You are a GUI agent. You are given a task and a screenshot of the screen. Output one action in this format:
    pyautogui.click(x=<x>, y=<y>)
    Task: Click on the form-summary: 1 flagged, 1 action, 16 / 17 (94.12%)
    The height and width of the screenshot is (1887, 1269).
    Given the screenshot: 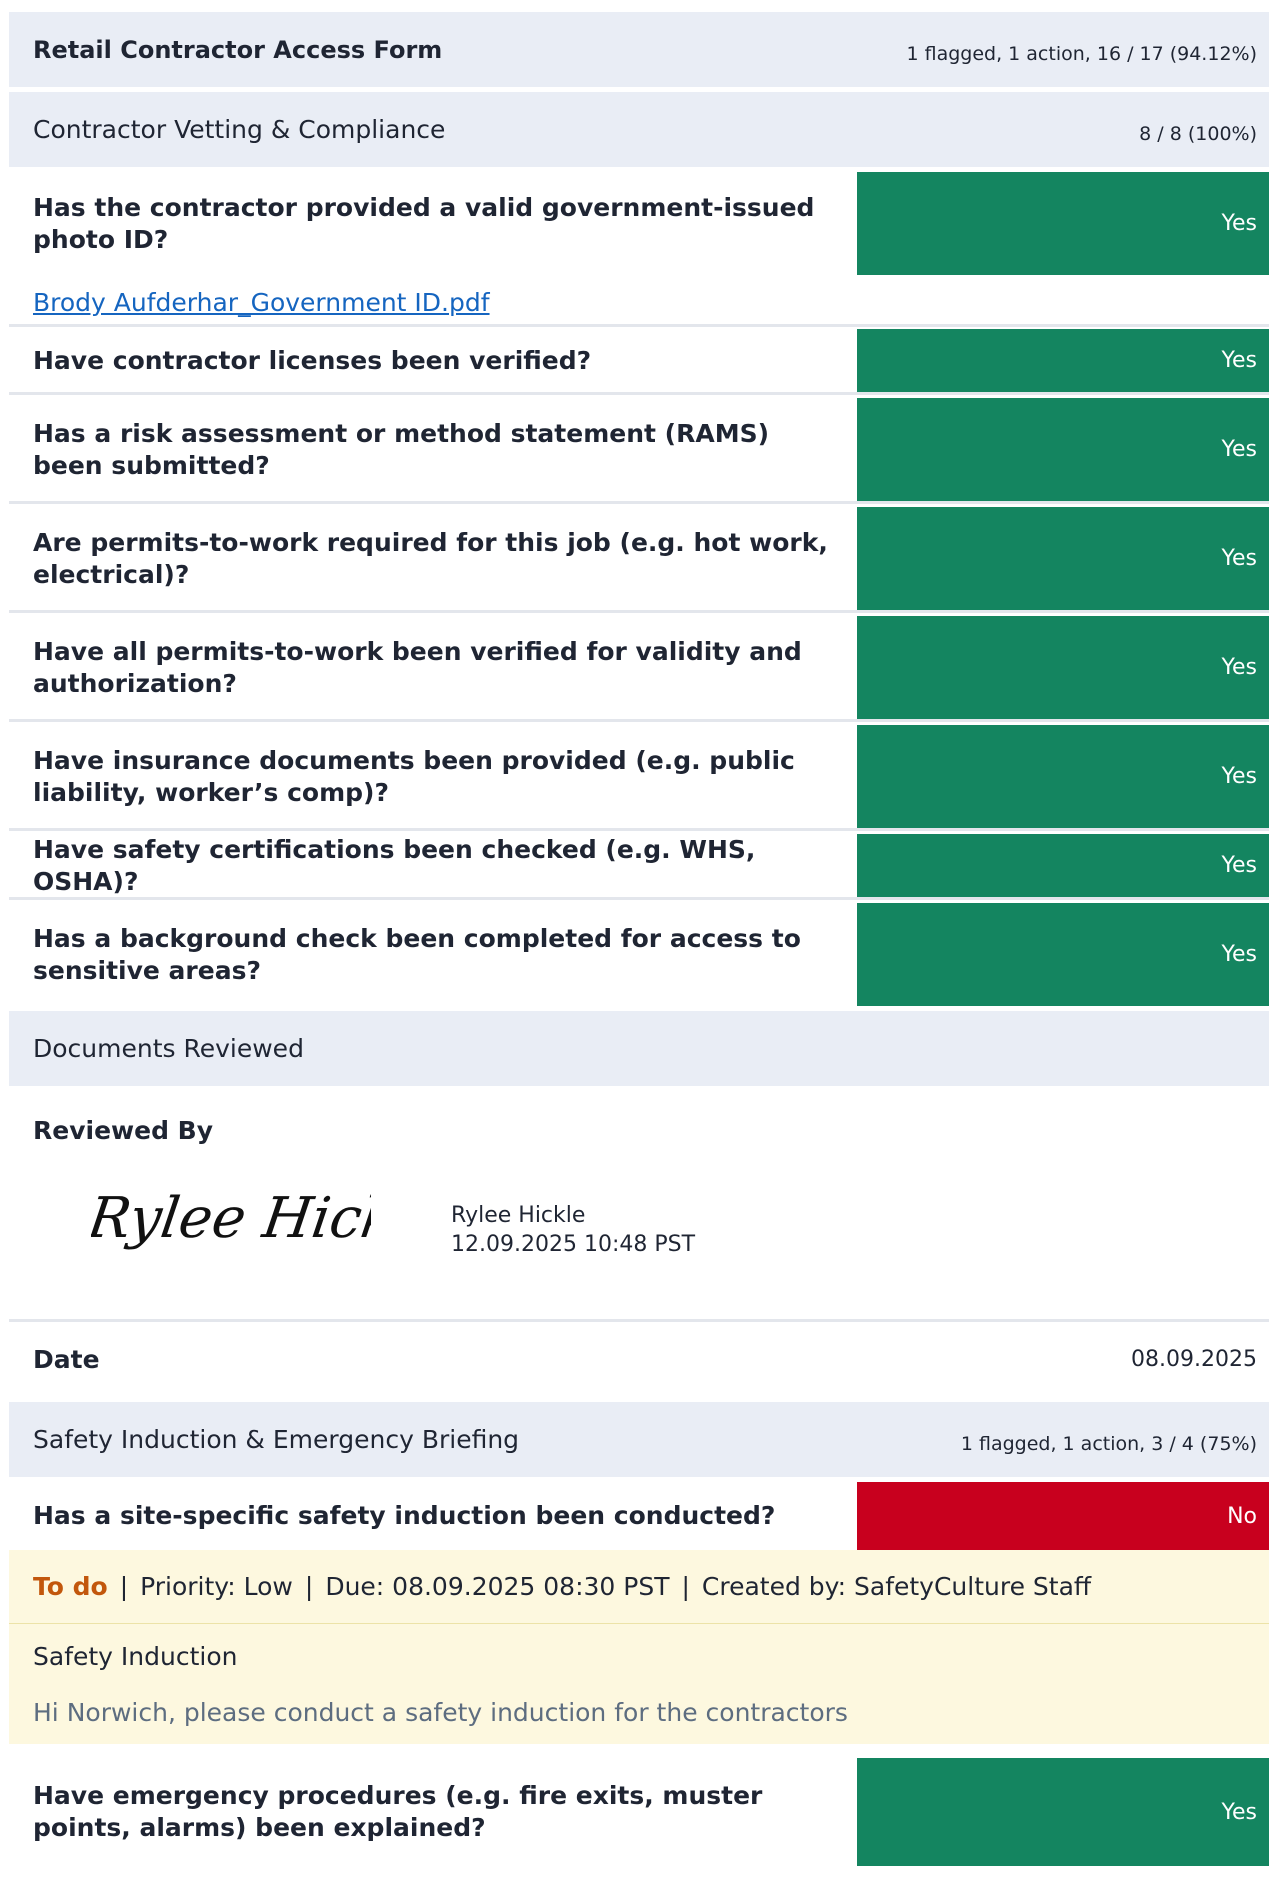 What is the action you would take?
    pyautogui.click(x=1081, y=53)
    